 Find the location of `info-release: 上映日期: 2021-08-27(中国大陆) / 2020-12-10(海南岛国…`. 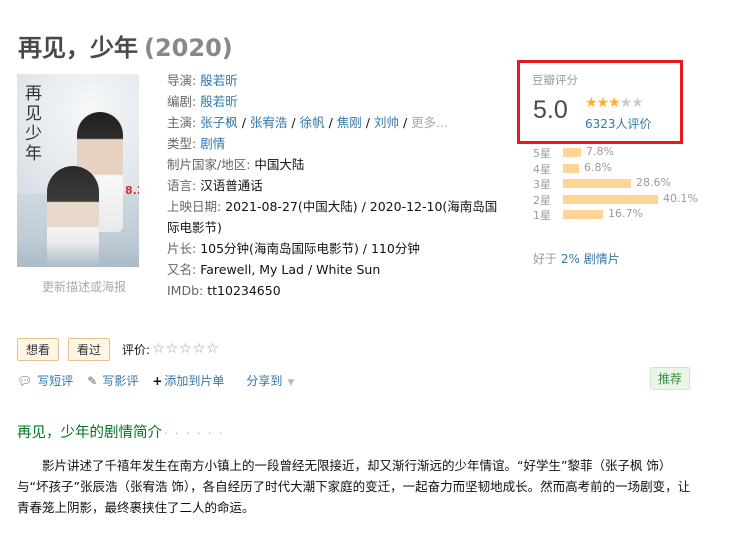

info-release: 上映日期: 2021-08-27(中国大陆) / 2020-12-10(海南岛国… is located at coordinates (332, 217).